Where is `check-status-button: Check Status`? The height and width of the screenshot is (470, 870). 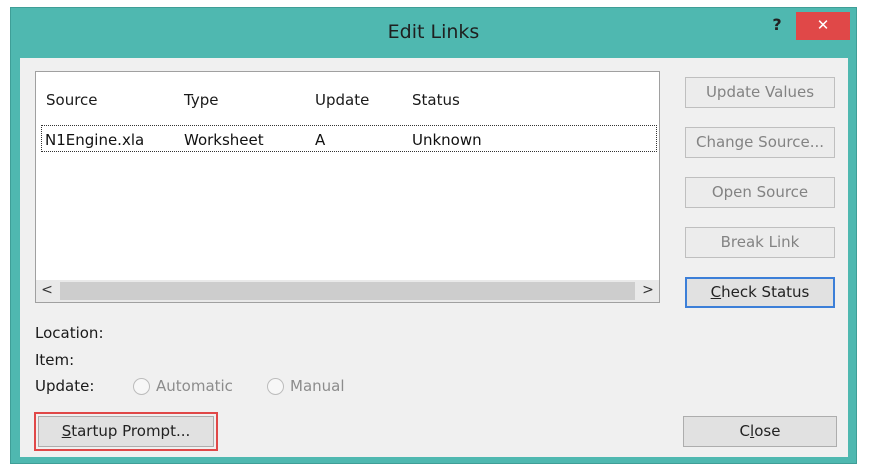
check-status-button: Check Status is located at coordinates (760, 292).